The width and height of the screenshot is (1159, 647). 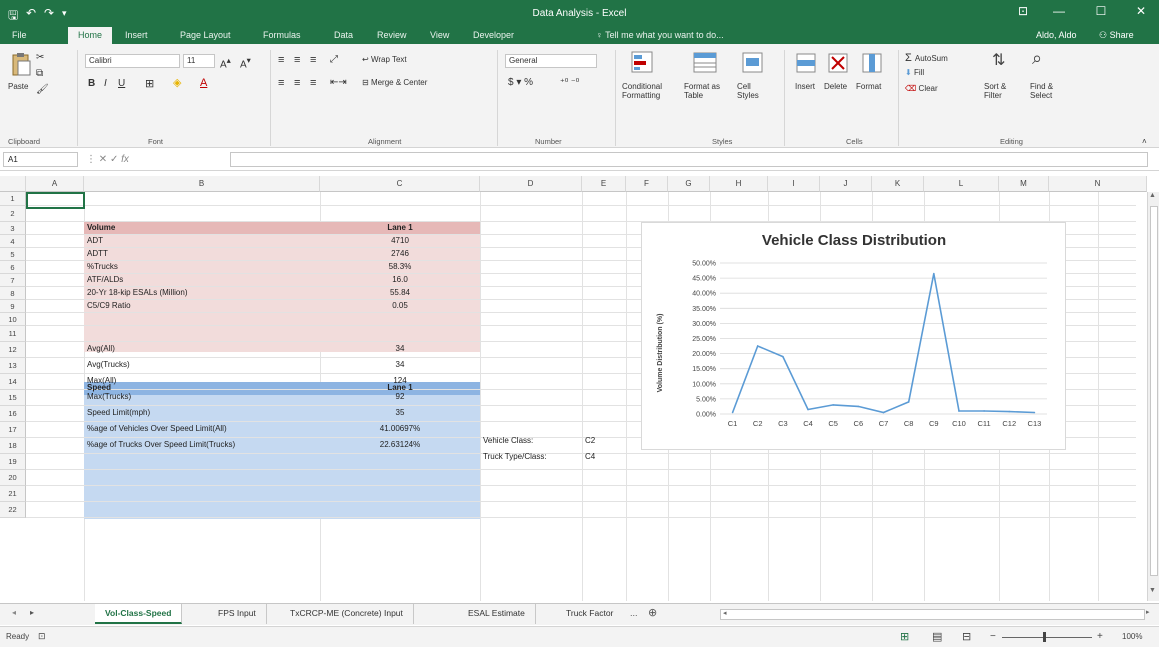 I want to click on row-header: 12, so click(x=13, y=350).